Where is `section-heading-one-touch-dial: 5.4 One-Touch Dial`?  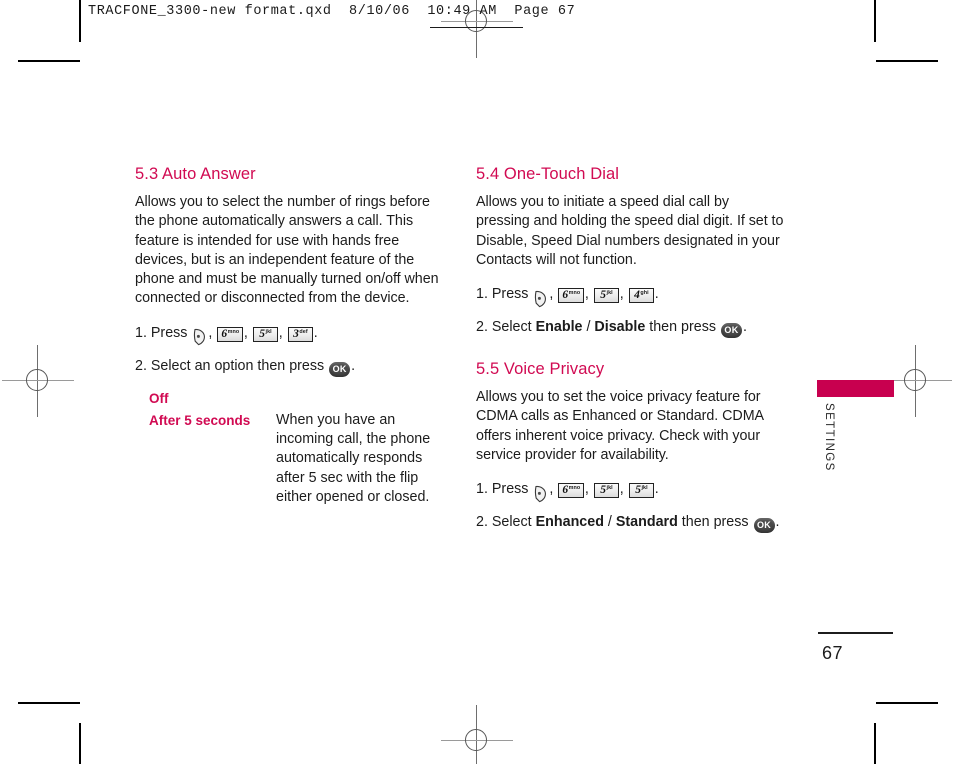
section-heading-one-touch-dial: 5.4 One-Touch Dial is located at coordinates (548, 174).